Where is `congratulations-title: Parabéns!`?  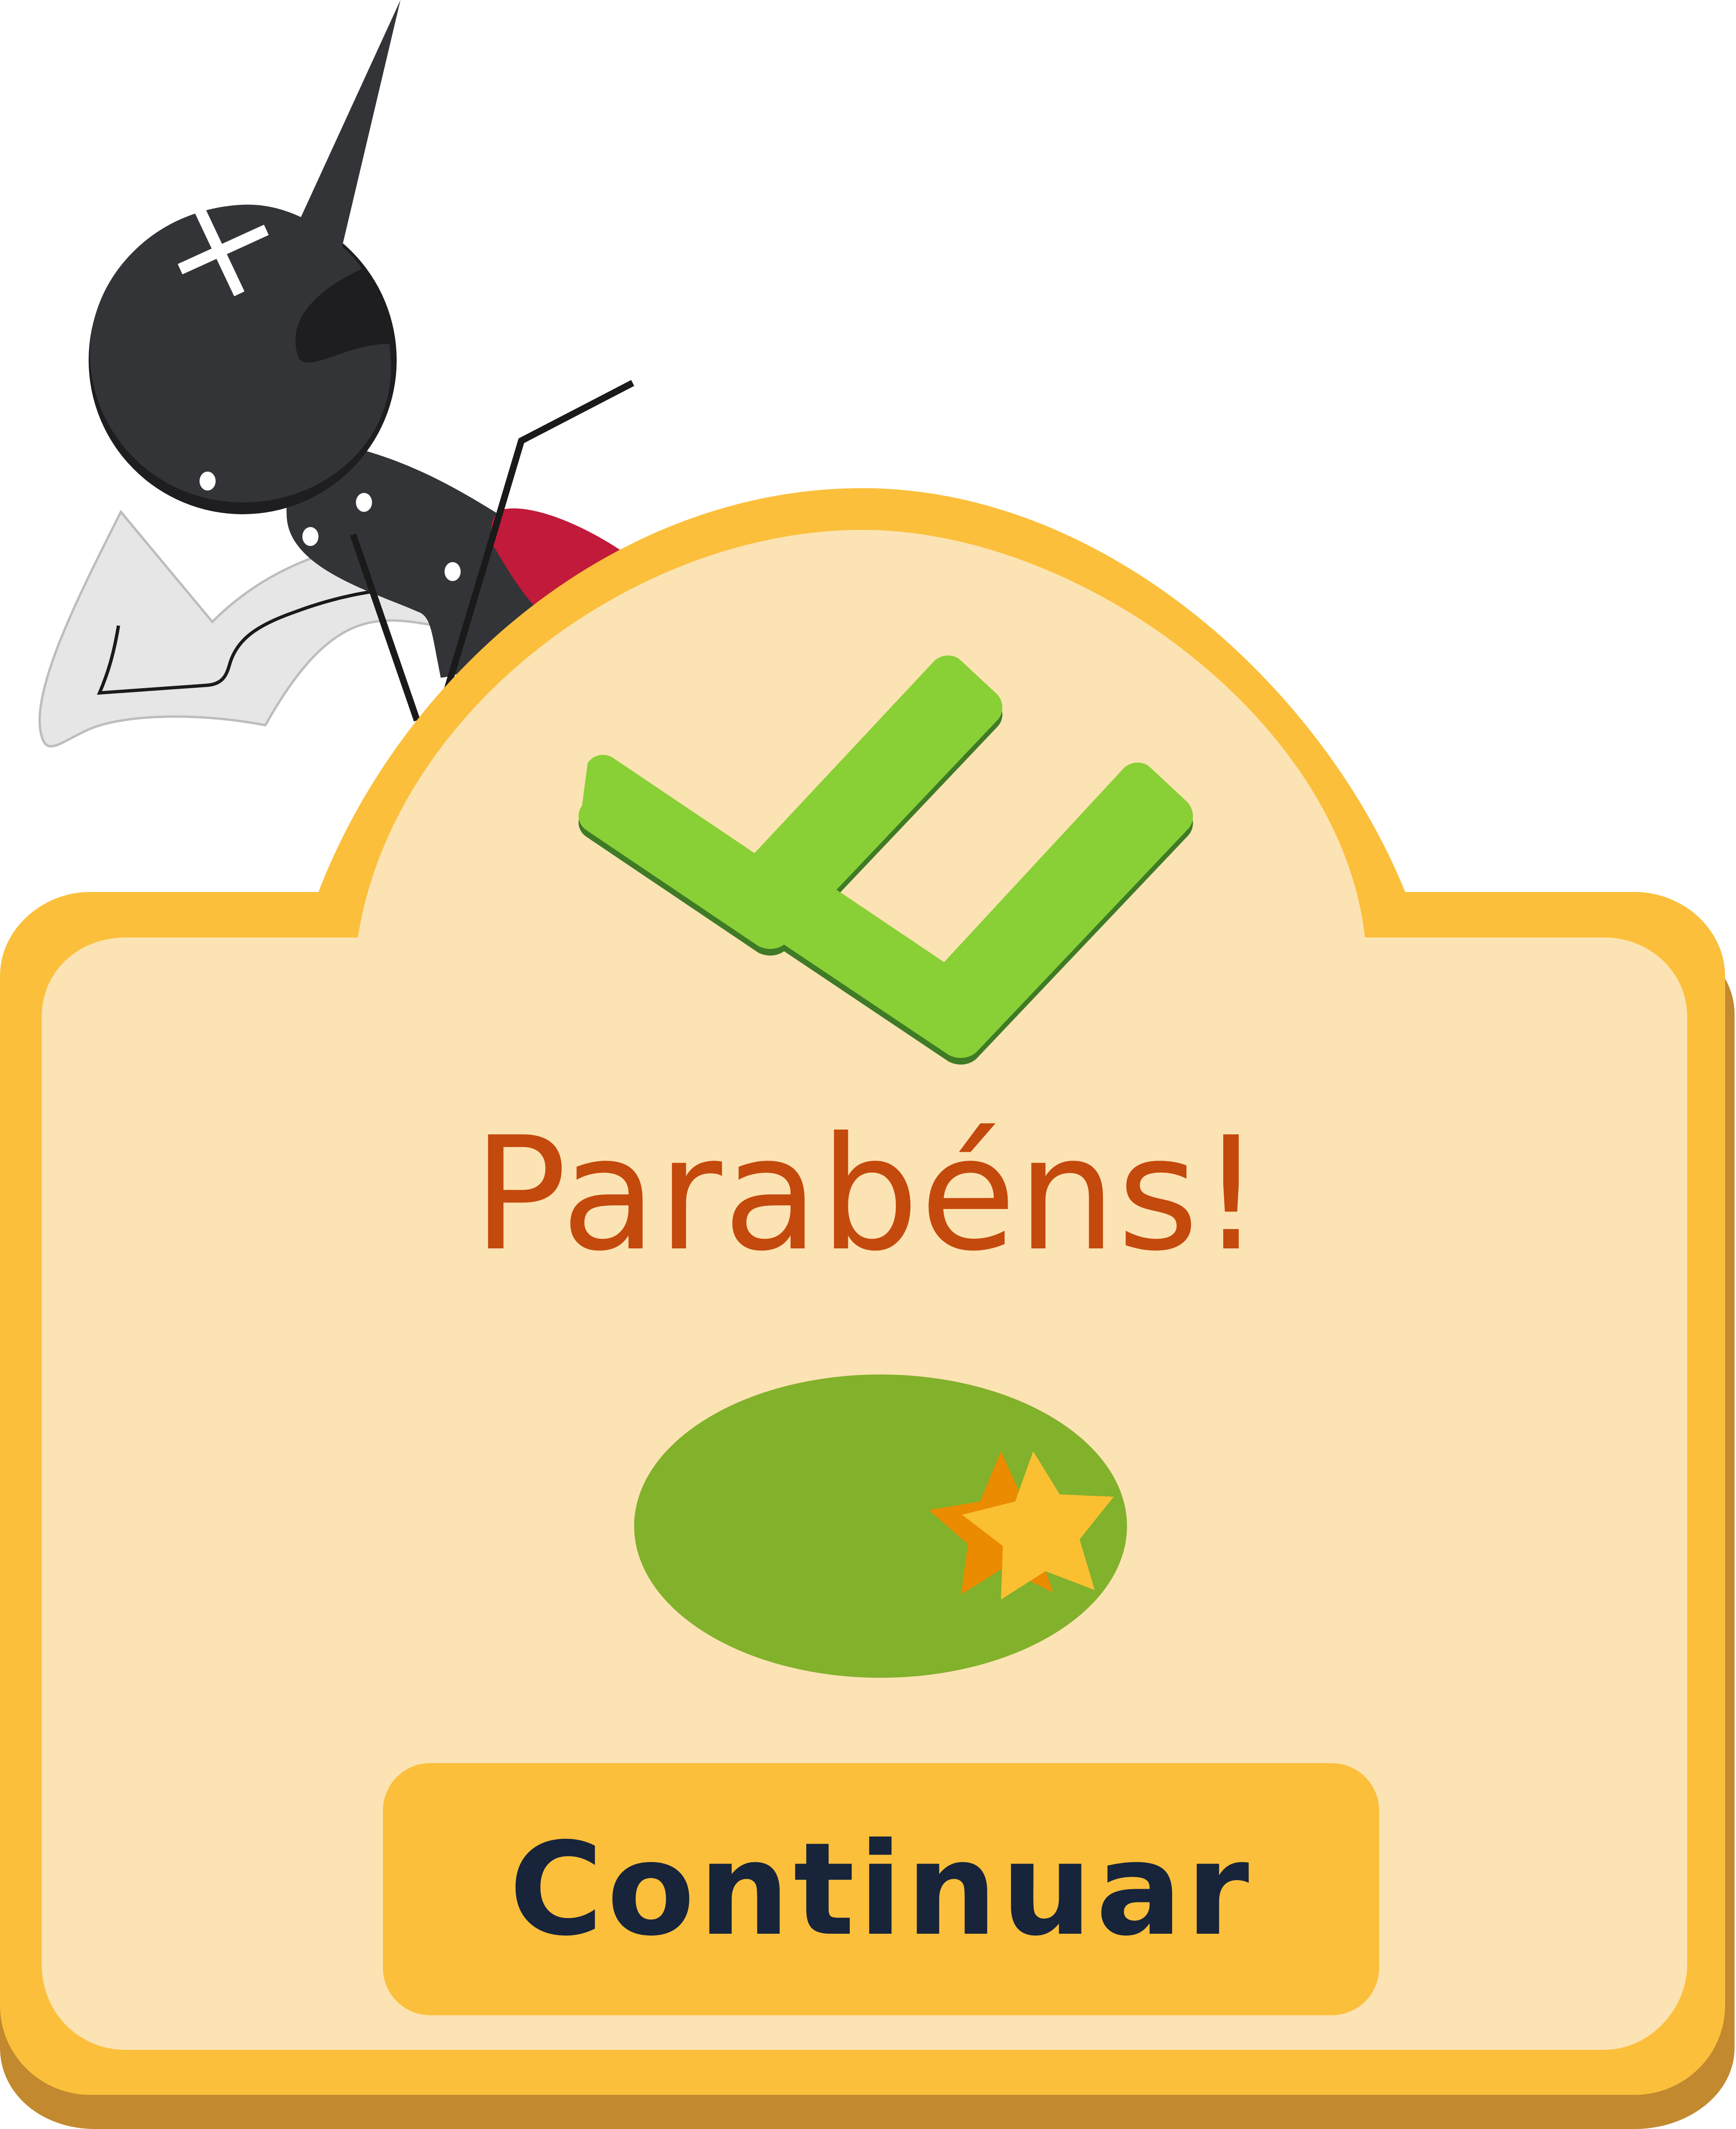 congratulations-title: Parabéns! is located at coordinates (868, 1194).